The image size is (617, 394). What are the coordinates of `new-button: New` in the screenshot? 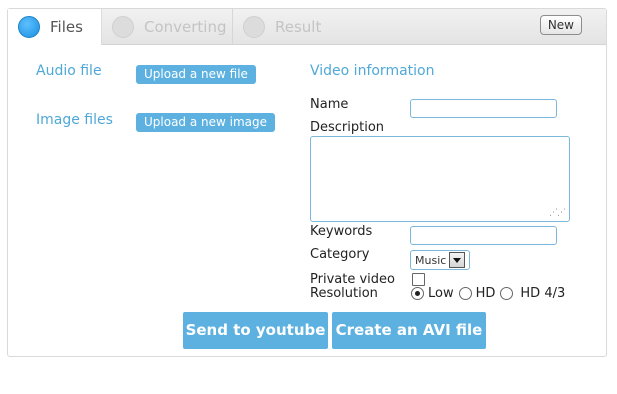 It's located at (560, 25).